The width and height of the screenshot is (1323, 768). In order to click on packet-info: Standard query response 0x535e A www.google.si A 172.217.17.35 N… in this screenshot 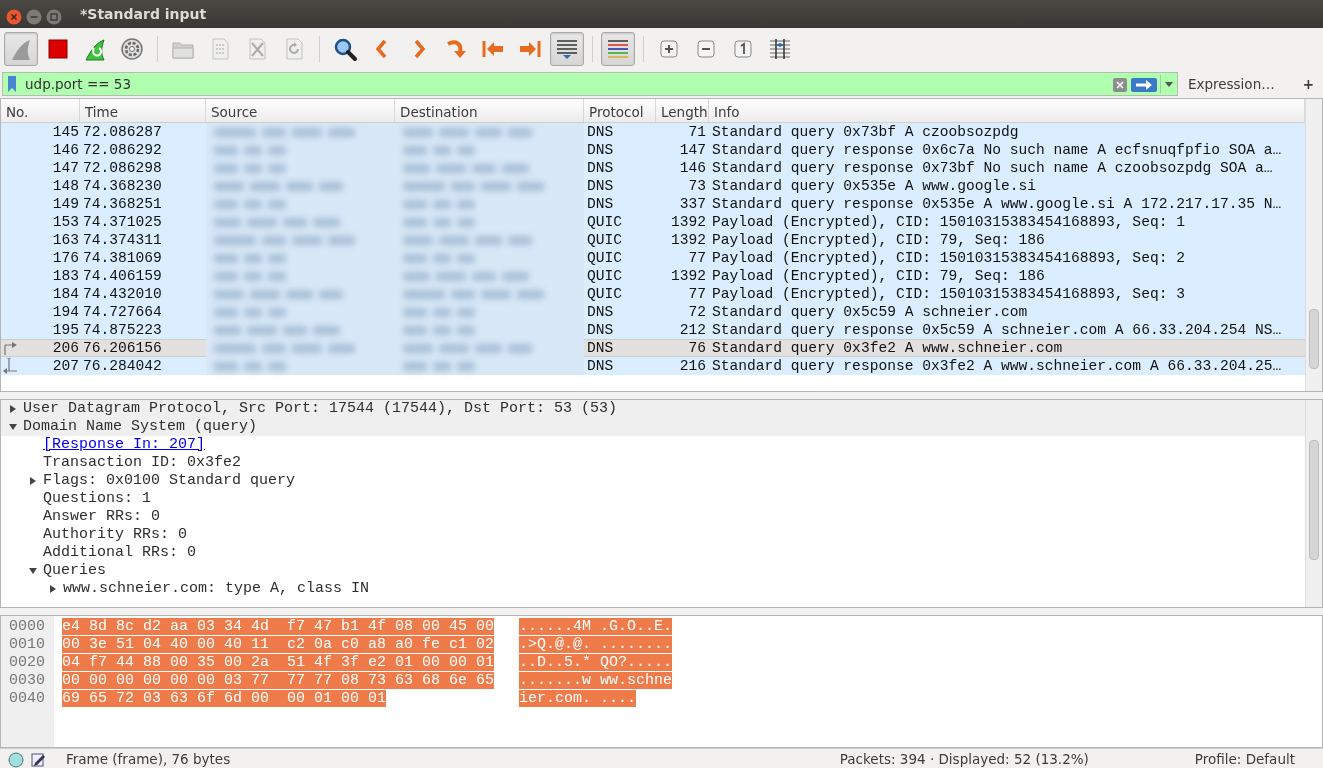, I will do `click(997, 204)`.